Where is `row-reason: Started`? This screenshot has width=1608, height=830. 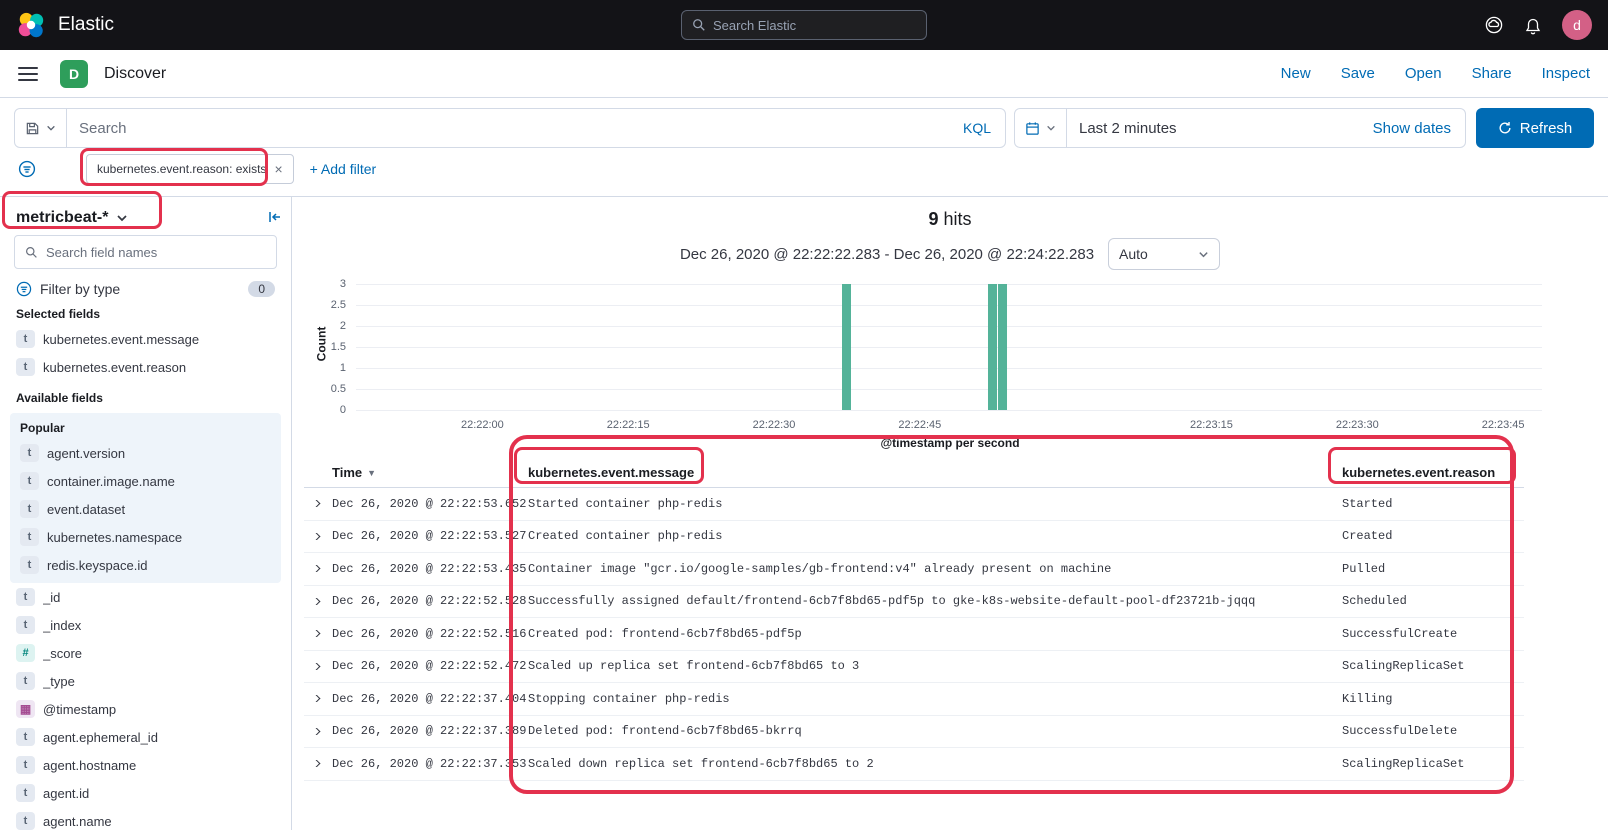
row-reason: Started is located at coordinates (1367, 503).